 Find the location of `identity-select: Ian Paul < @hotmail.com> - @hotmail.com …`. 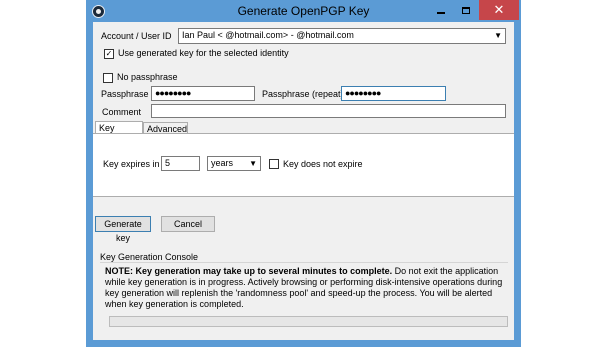

identity-select: Ian Paul < @hotmail.com> - @hotmail.com … is located at coordinates (342, 36).